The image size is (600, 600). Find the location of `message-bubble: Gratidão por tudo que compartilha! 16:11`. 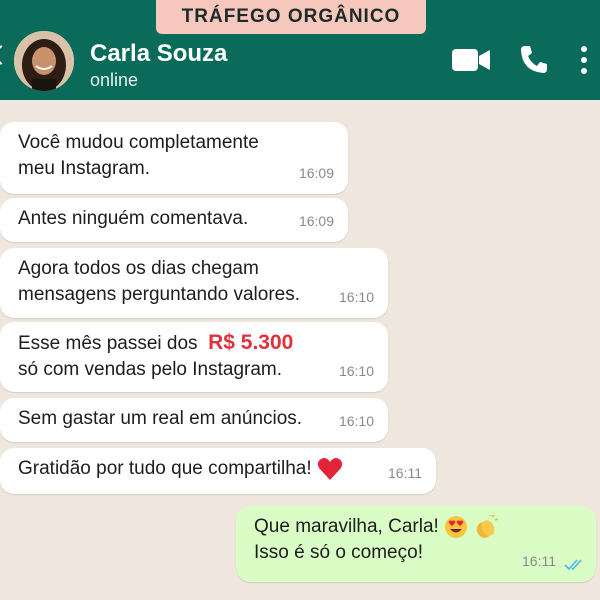

message-bubble: Gratidão por tudo que compartilha! 16:11 is located at coordinates (218, 471).